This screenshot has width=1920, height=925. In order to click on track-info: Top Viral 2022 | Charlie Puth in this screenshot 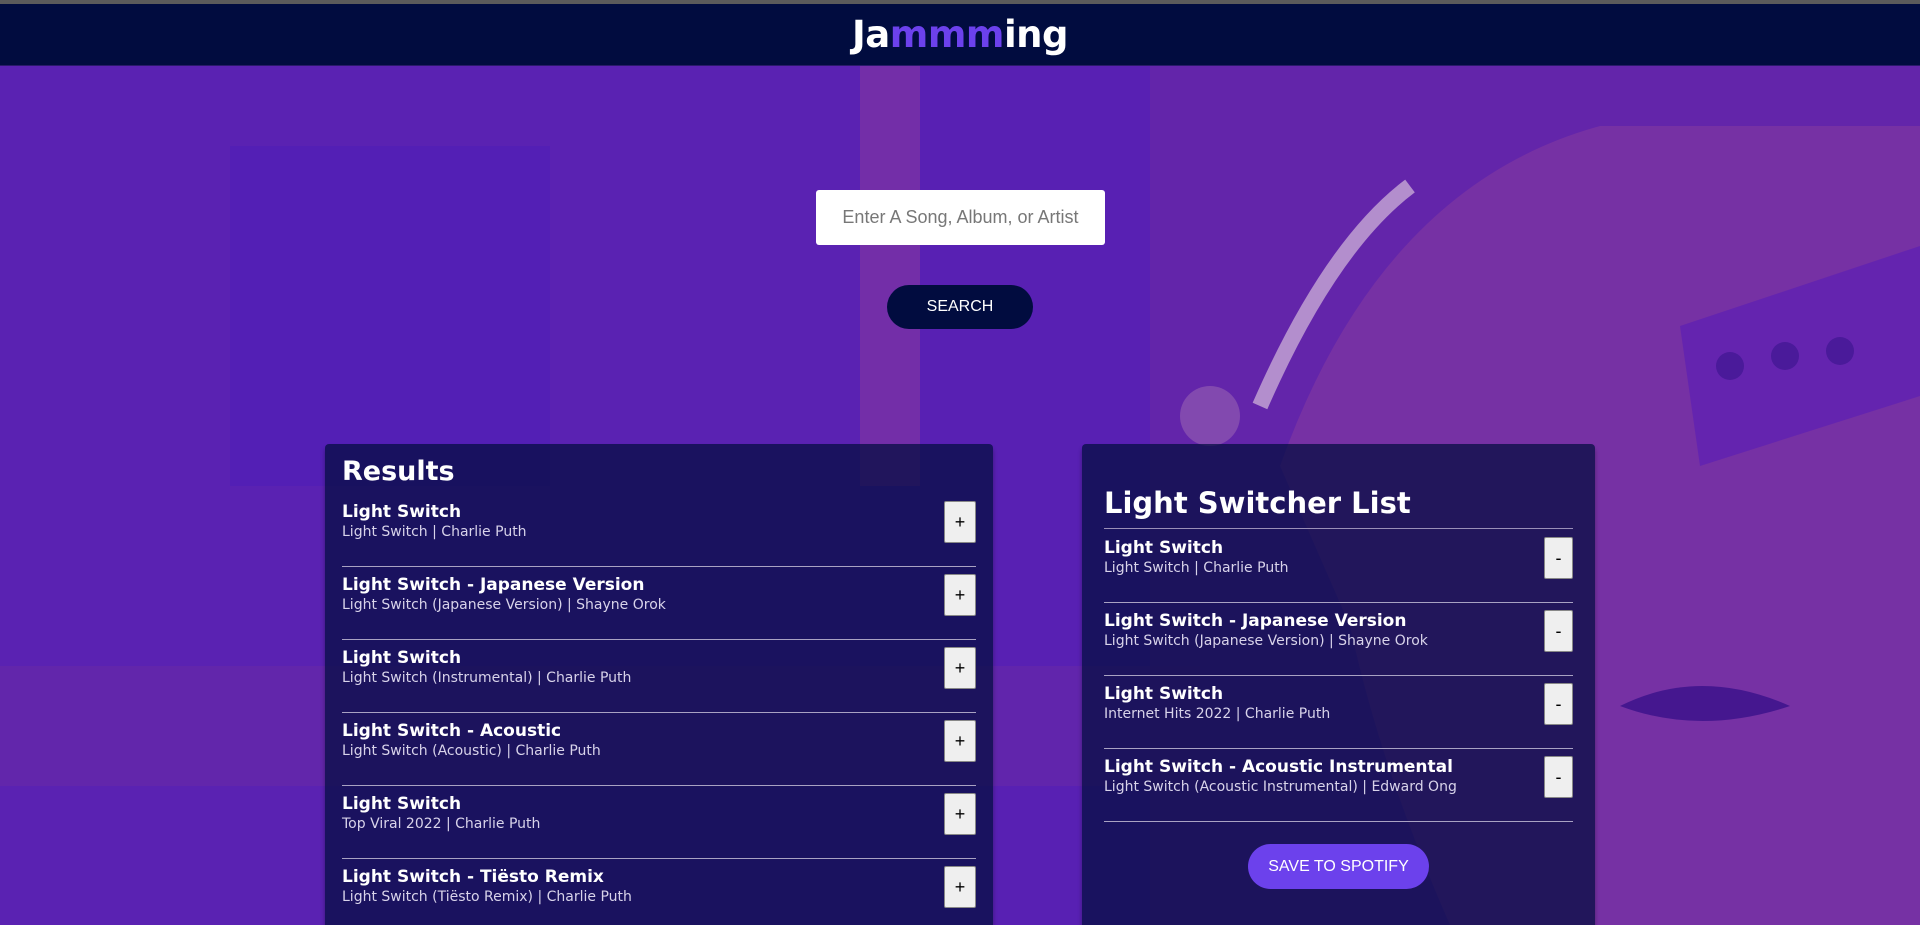, I will do `click(441, 824)`.